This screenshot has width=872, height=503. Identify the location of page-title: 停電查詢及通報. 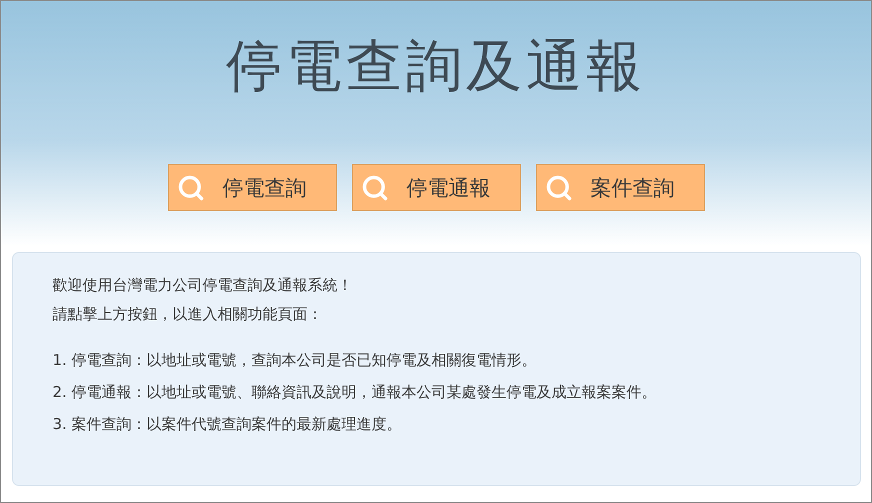
(436, 67).